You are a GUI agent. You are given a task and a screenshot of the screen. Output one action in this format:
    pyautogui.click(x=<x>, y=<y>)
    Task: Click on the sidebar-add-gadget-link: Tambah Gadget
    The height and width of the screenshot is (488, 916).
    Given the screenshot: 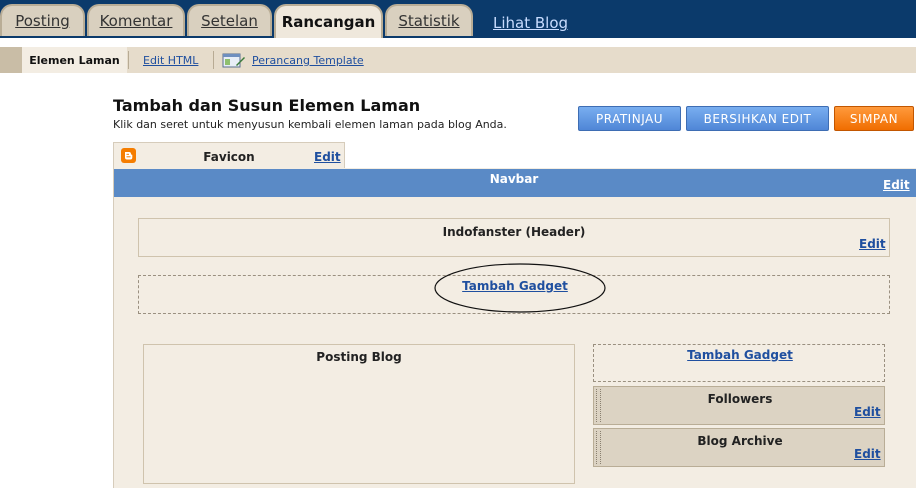 What is the action you would take?
    pyautogui.click(x=740, y=355)
    